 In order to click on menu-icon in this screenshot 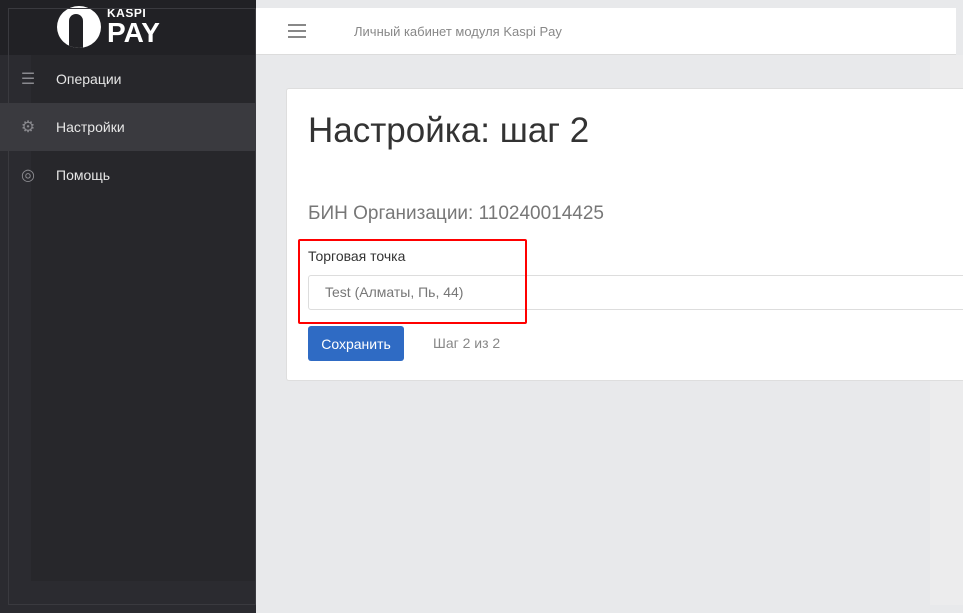, I will do `click(297, 31)`.